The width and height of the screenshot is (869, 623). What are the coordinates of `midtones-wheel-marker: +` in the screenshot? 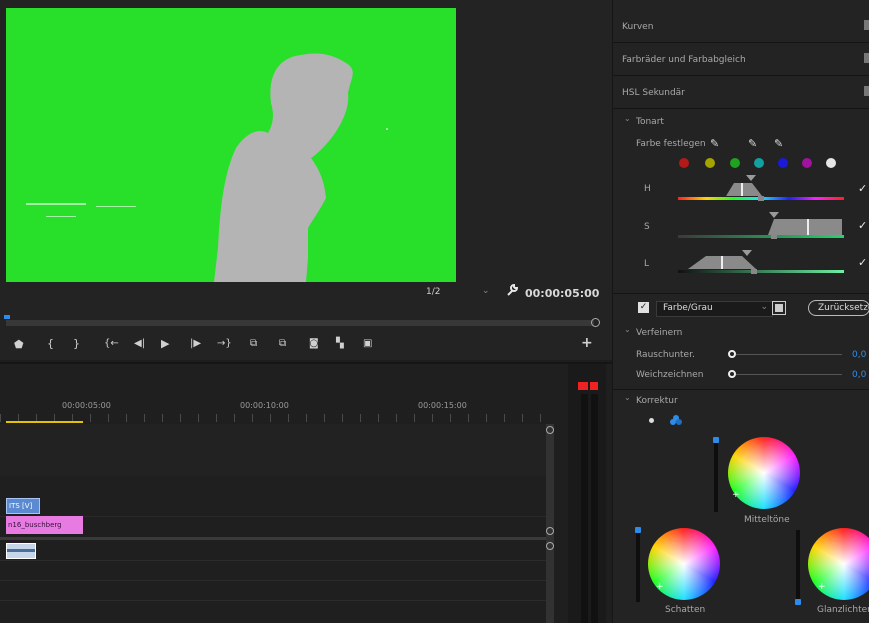 It's located at (736, 495).